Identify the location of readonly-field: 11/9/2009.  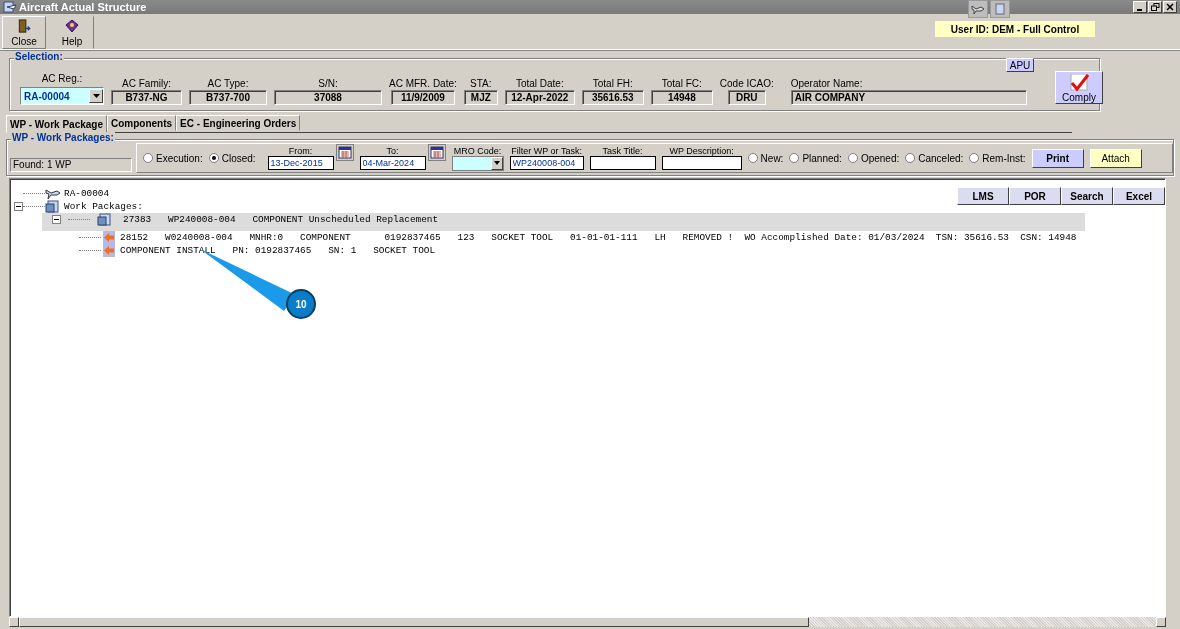
(422, 97).